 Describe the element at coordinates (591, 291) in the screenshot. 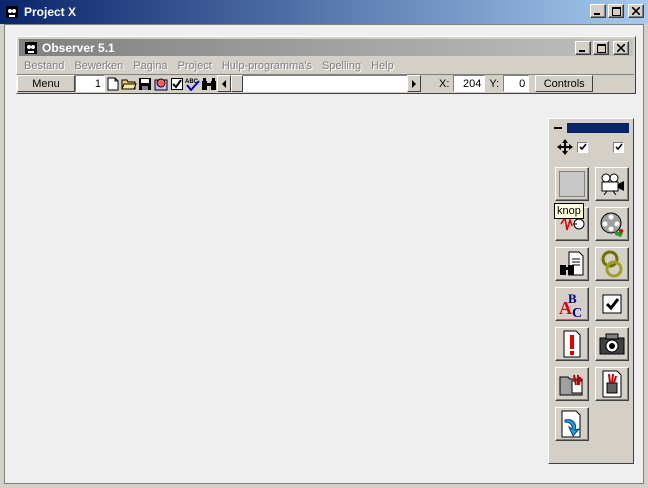

I see `tool-palette: ABC` at that location.